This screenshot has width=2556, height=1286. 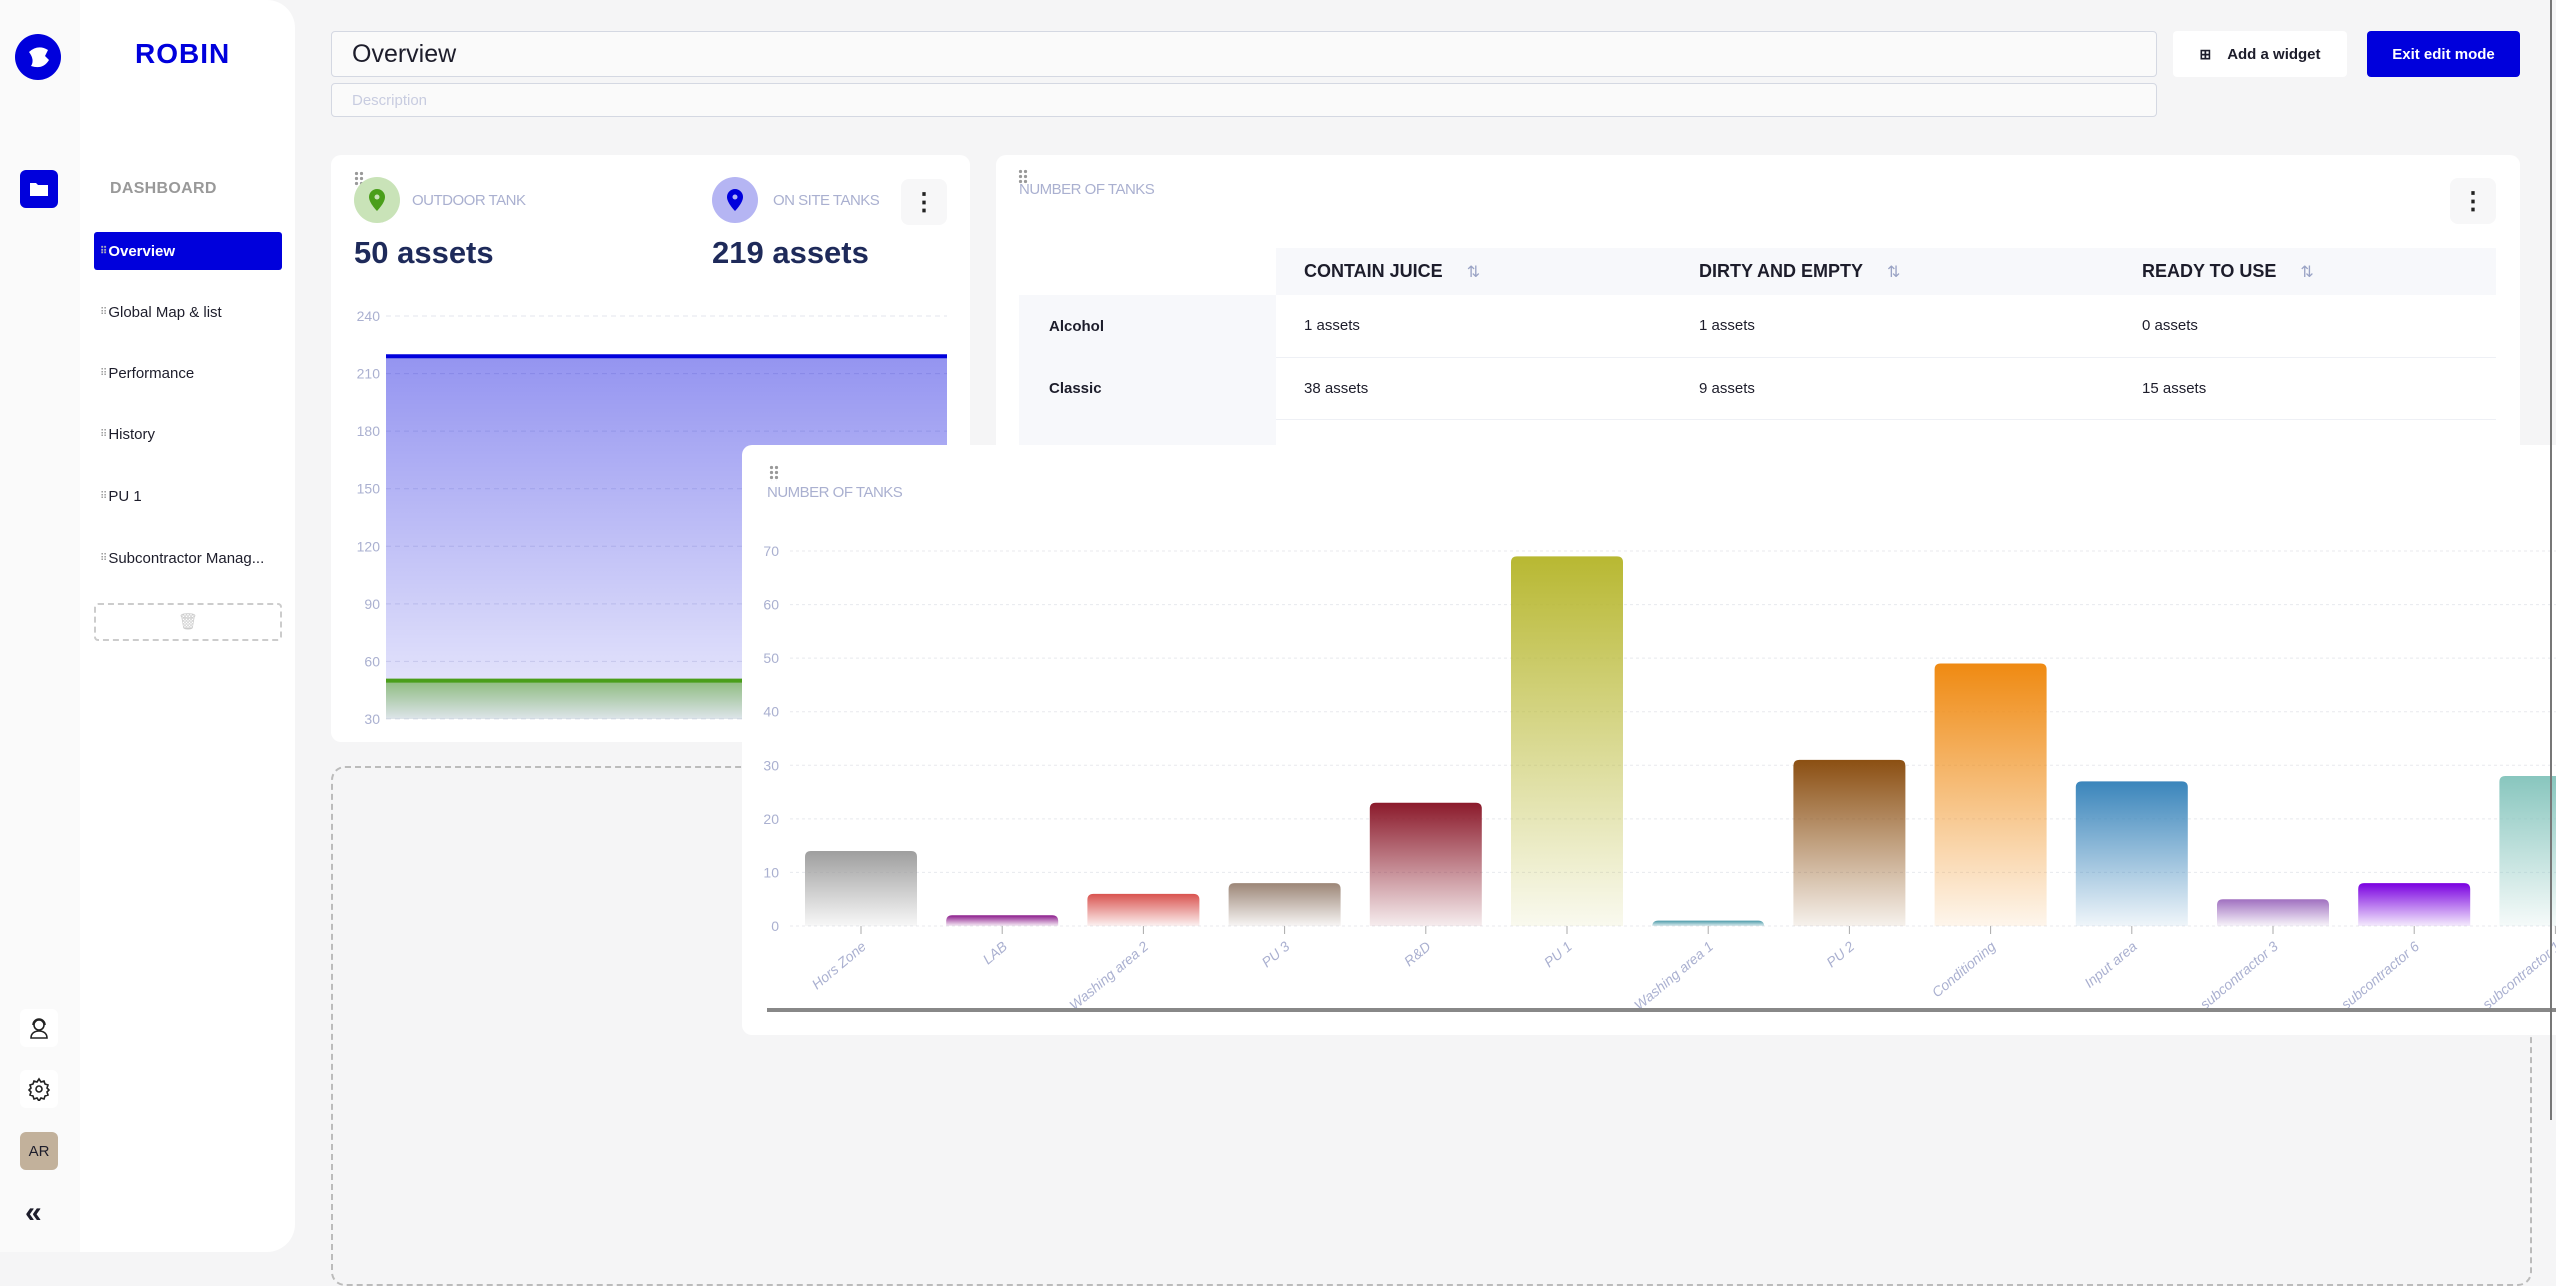 What do you see at coordinates (839, 965) in the screenshot?
I see `x-tick-label: Hors Zone` at bounding box center [839, 965].